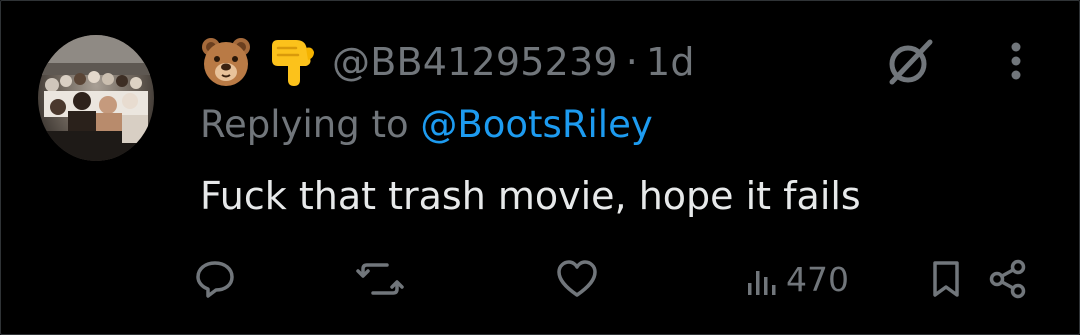 Image resolution: width=1080 pixels, height=335 pixels. What do you see at coordinates (1016, 62) in the screenshot?
I see `more-vertical-icon` at bounding box center [1016, 62].